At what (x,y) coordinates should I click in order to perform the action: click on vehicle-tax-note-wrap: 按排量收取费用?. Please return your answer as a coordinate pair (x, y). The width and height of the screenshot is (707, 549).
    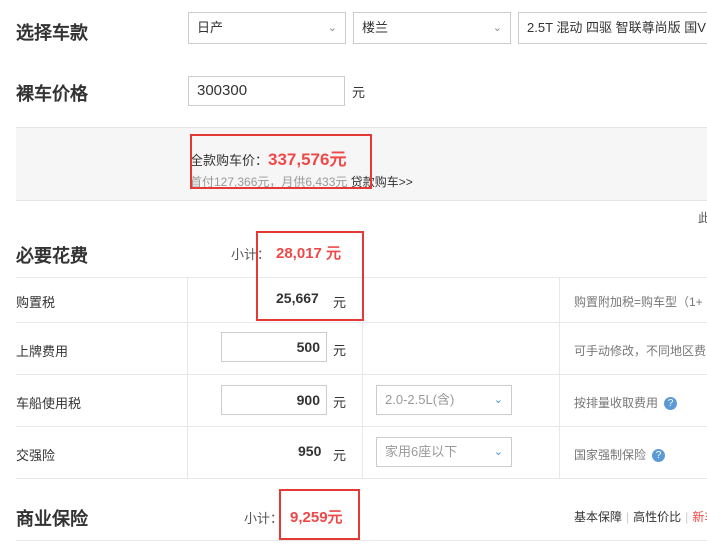
    Looking at the image, I should click on (626, 402).